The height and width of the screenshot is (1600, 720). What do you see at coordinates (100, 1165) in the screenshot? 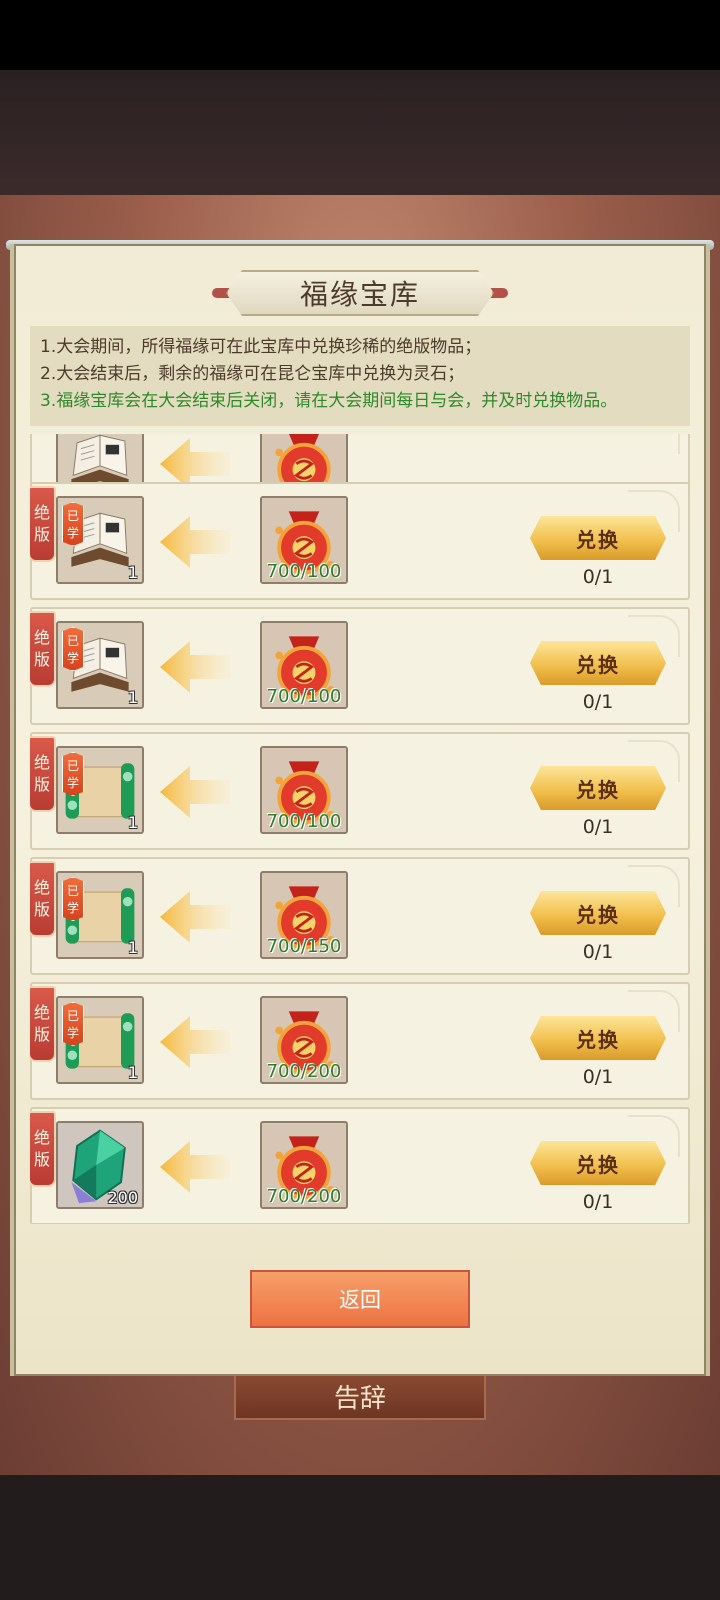
I see `reward-item-slot: 200` at bounding box center [100, 1165].